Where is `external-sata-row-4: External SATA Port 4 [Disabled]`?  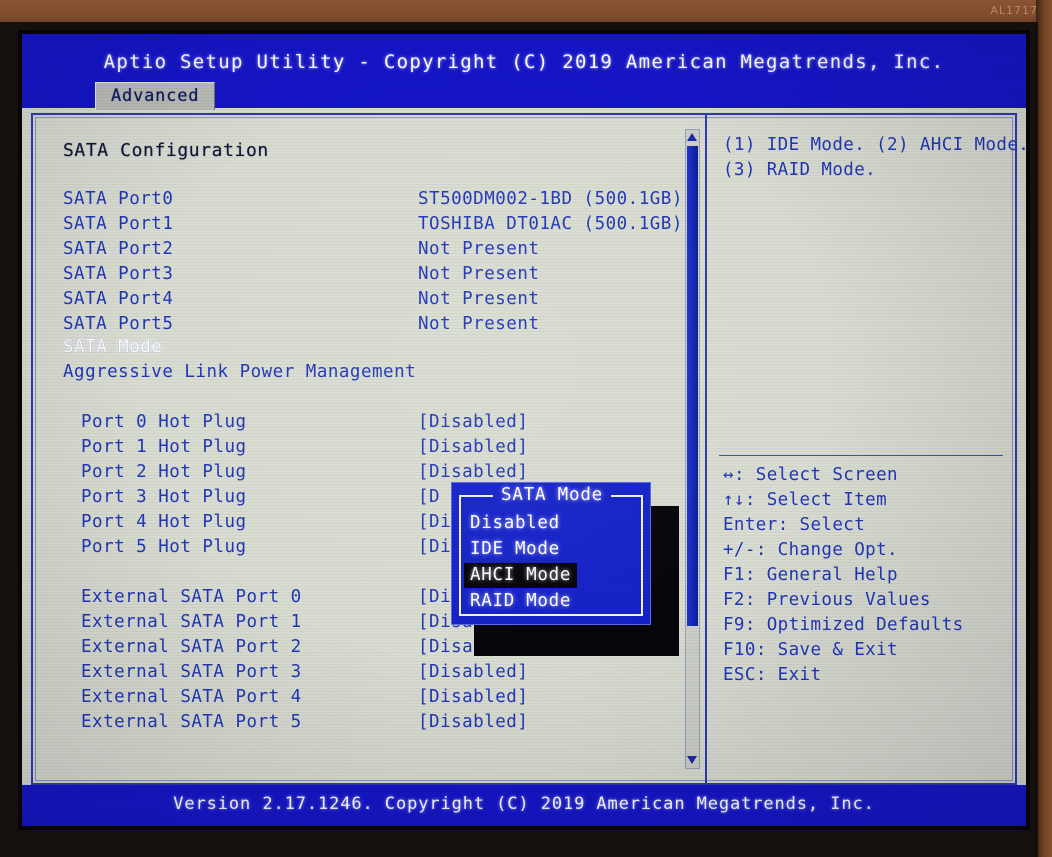 external-sata-row-4: External SATA Port 4 [Disabled] is located at coordinates (381, 697).